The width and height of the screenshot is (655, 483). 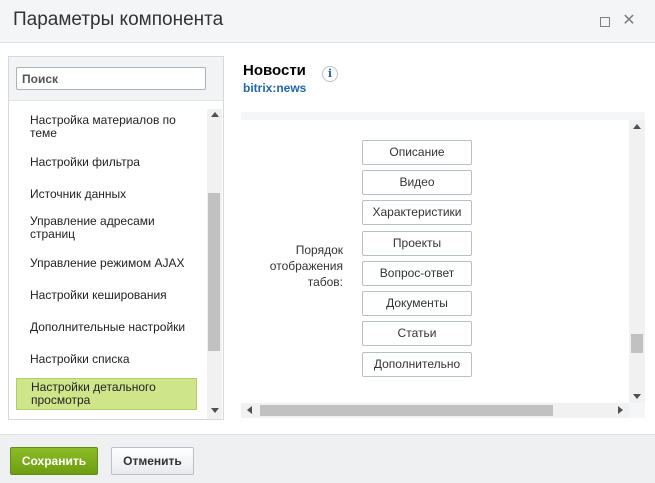 What do you see at coordinates (417, 333) in the screenshot?
I see `tab-order-item: Статьи` at bounding box center [417, 333].